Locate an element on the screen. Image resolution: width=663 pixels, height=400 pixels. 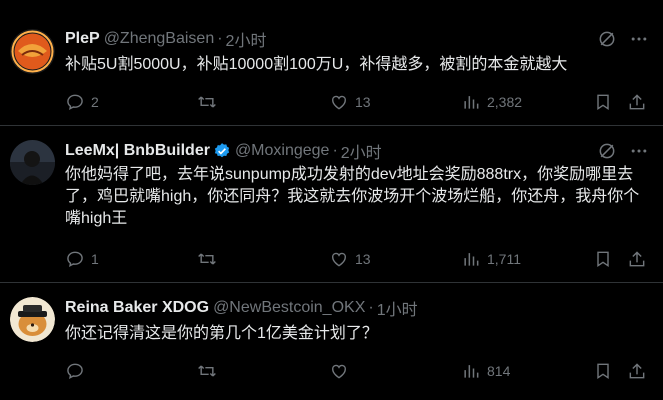
action-bar: 1 13 1,711 is located at coordinates (357, 259).